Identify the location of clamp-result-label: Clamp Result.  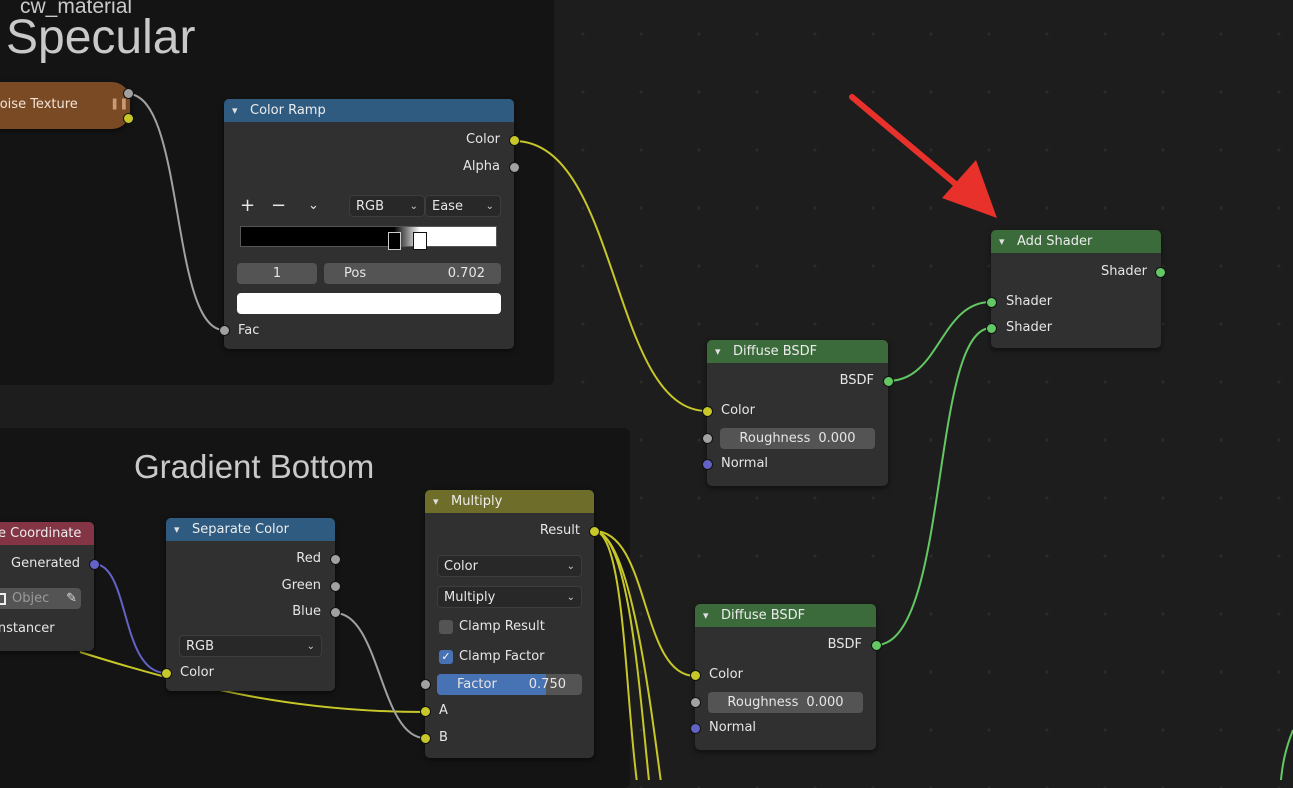
(502, 626).